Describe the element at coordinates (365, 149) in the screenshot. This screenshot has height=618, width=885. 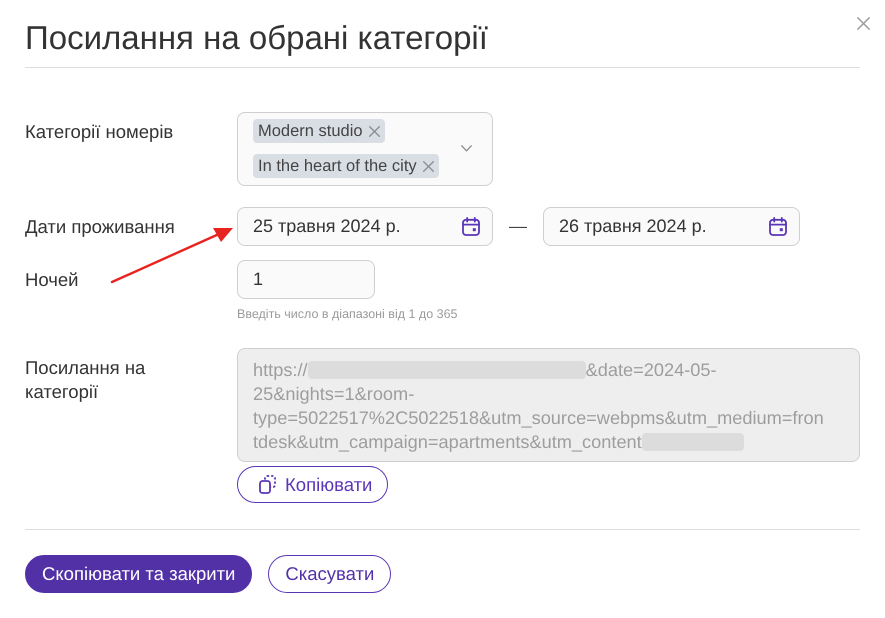
I see `category-select: Modern studio In the heart of the city` at that location.